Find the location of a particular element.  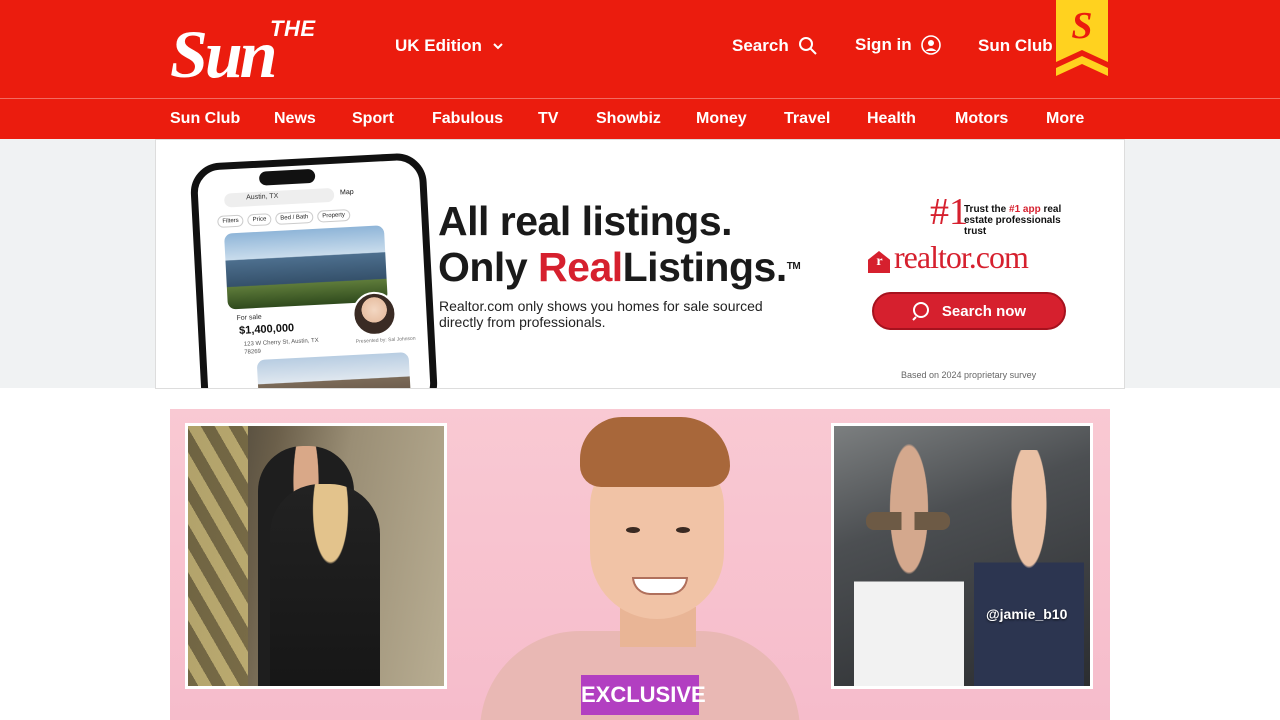

inset-photo-left is located at coordinates (316, 556).